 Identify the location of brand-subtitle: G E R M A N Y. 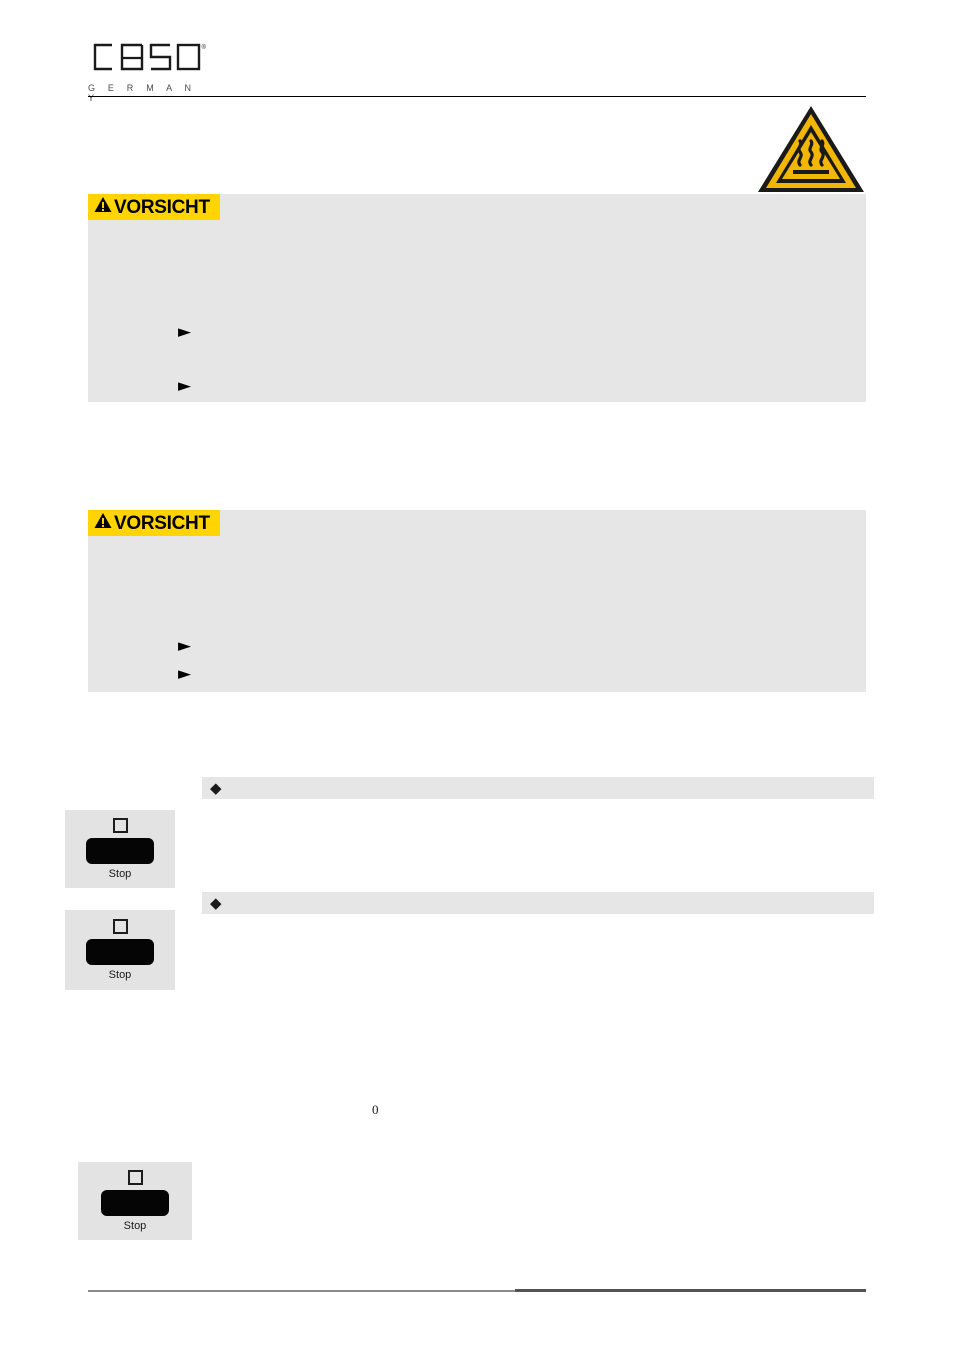
(142, 93).